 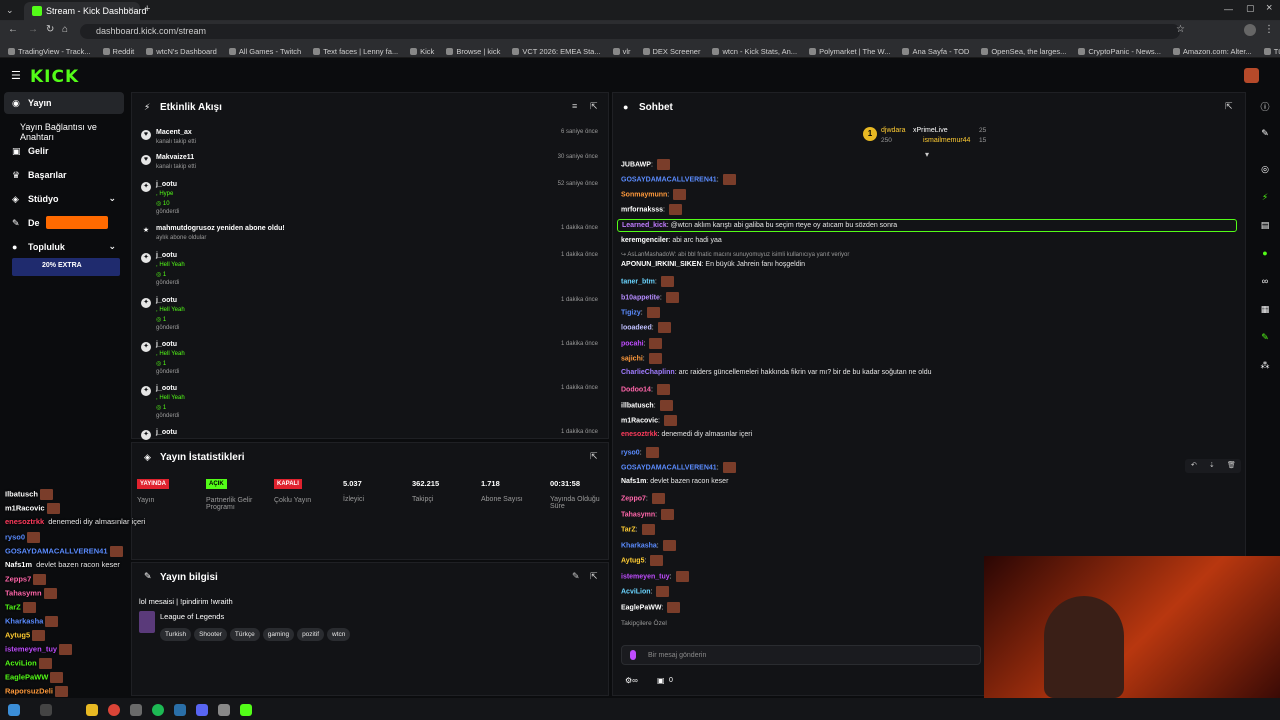 What do you see at coordinates (64, 151) in the screenshot?
I see `sidebar-item-gelir: ▣ Gelir` at bounding box center [64, 151].